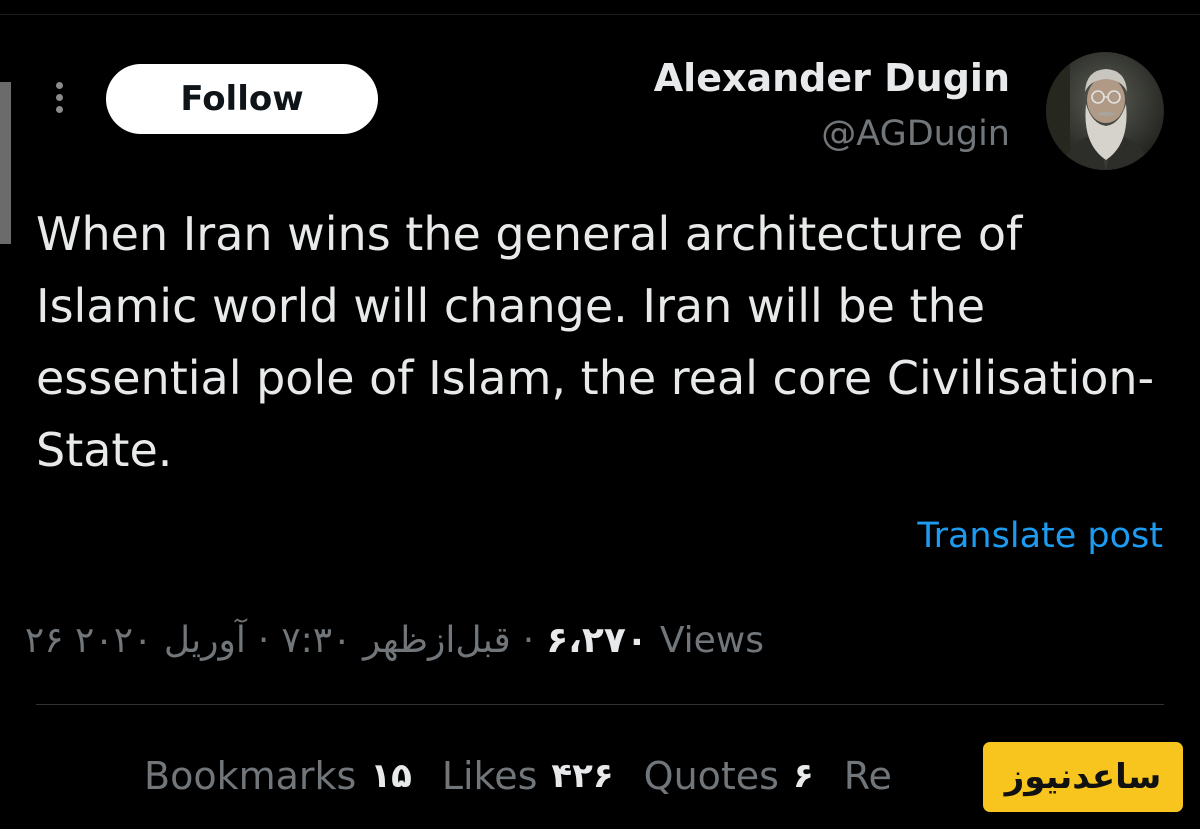 The image size is (1200, 829). Describe the element at coordinates (832, 78) in the screenshot. I see `author-display-name: Alexander Dugin` at that location.